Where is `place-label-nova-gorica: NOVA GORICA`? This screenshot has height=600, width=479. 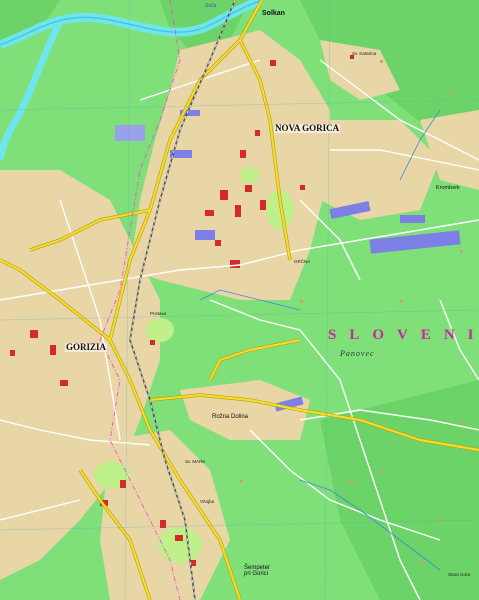
place-label-nova-gorica: NOVA GORICA is located at coordinates (307, 128).